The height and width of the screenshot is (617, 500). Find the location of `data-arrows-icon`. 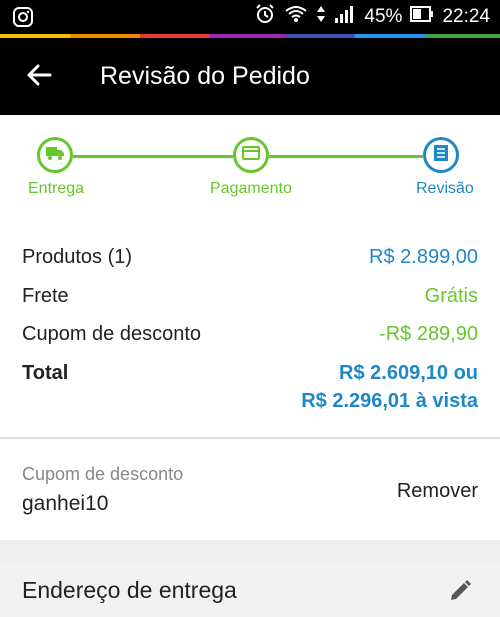

data-arrows-icon is located at coordinates (321, 17).